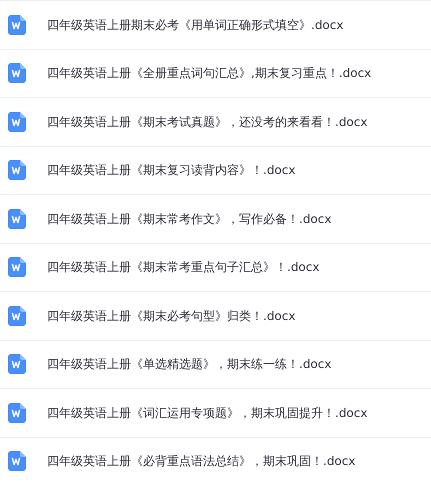  What do you see at coordinates (171, 170) in the screenshot?
I see `file-name: 四年级英语上册《期末复习读背内容》！.docx` at bounding box center [171, 170].